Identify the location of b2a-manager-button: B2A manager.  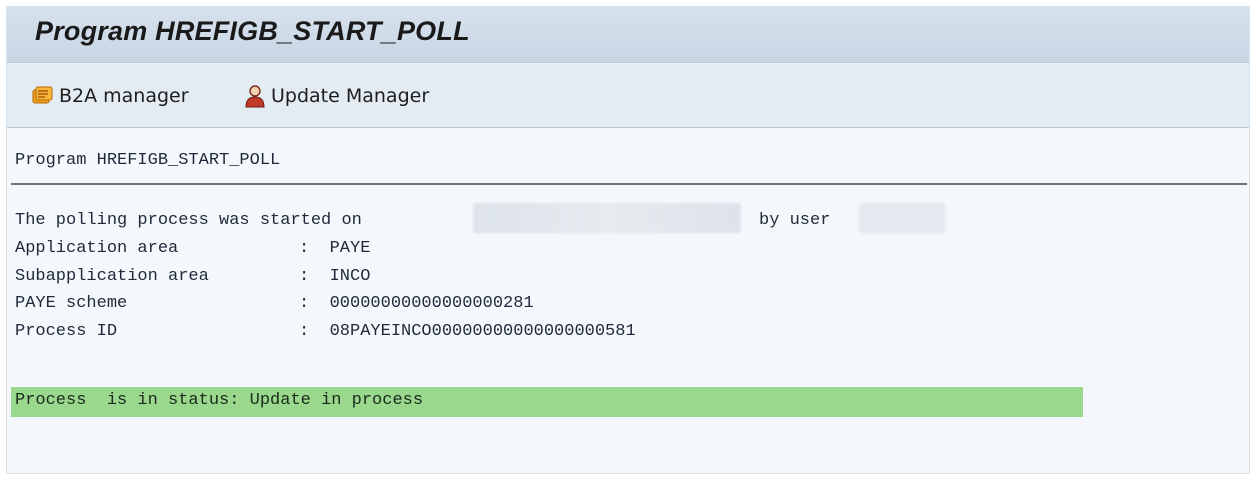
(110, 96).